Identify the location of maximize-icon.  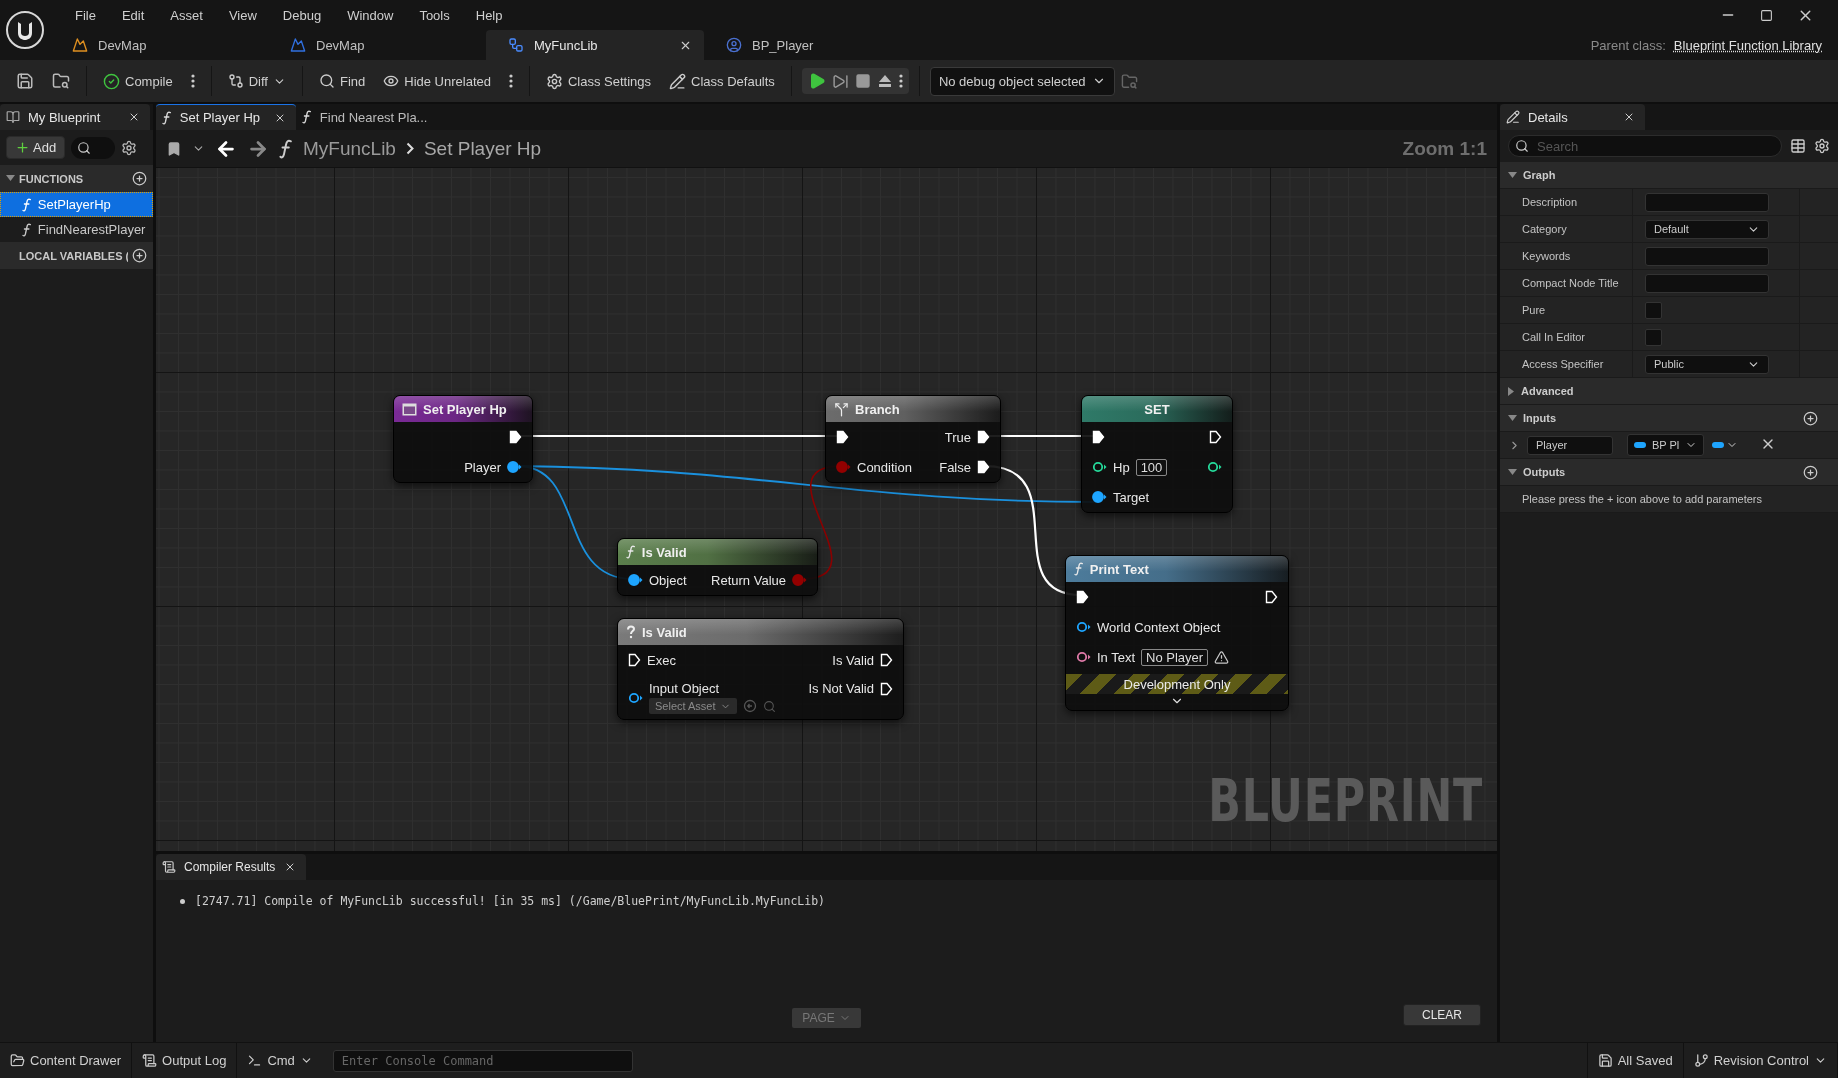
(1766, 15).